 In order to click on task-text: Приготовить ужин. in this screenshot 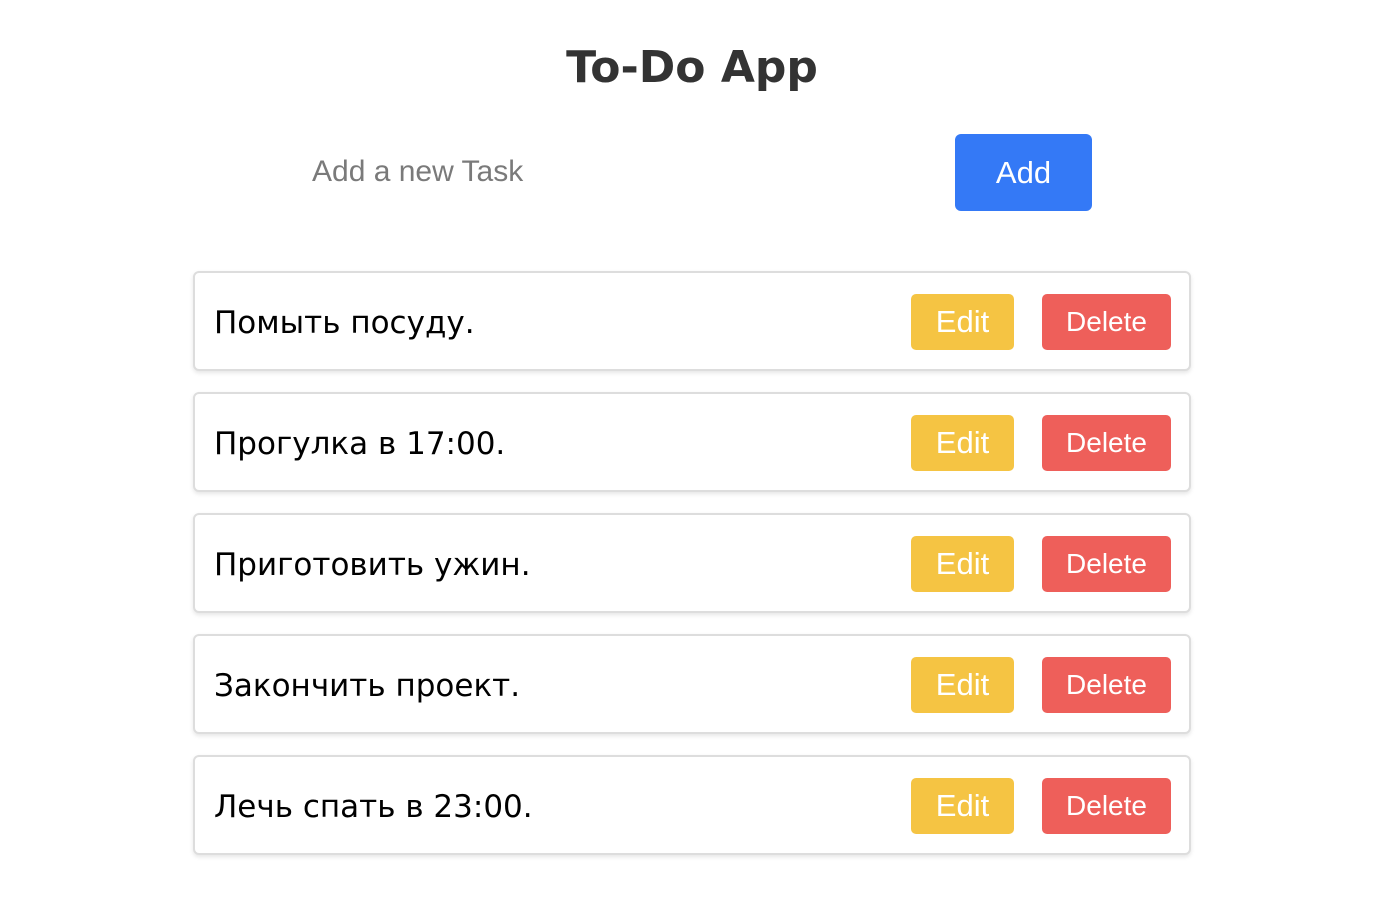, I will do `click(372, 565)`.